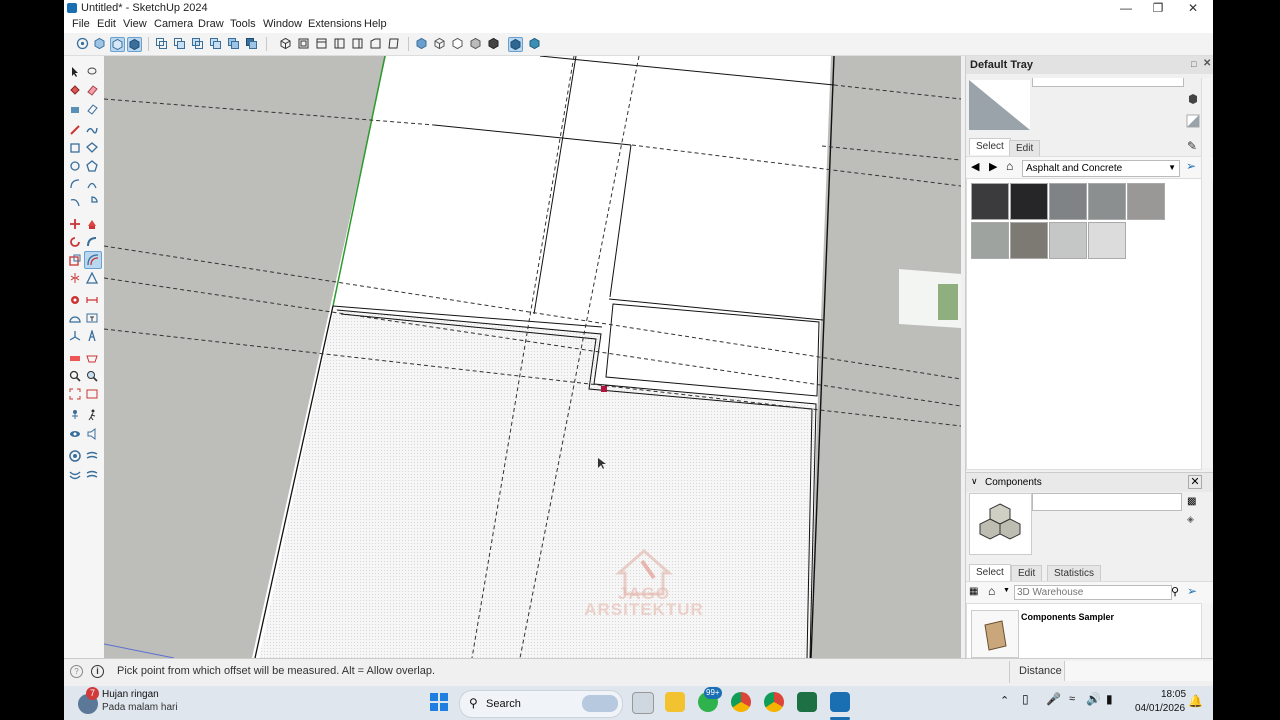 This screenshot has height=720, width=1280. Describe the element at coordinates (541, 704) in the screenshot. I see `taskbar-search-box: ⚲ Search` at that location.